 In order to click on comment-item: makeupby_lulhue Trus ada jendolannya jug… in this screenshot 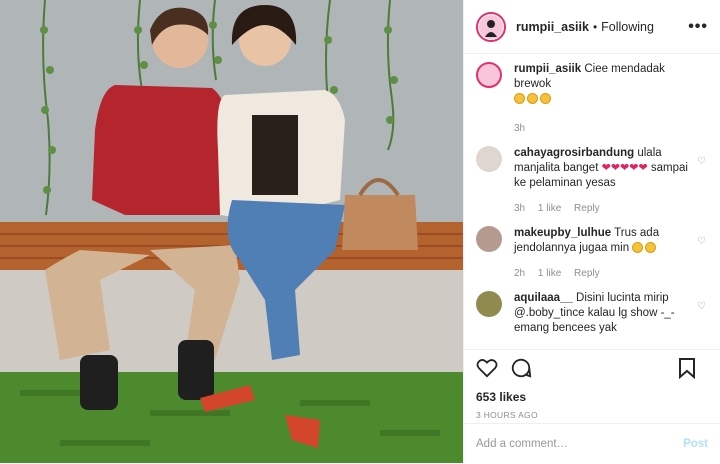, I will do `click(592, 253)`.